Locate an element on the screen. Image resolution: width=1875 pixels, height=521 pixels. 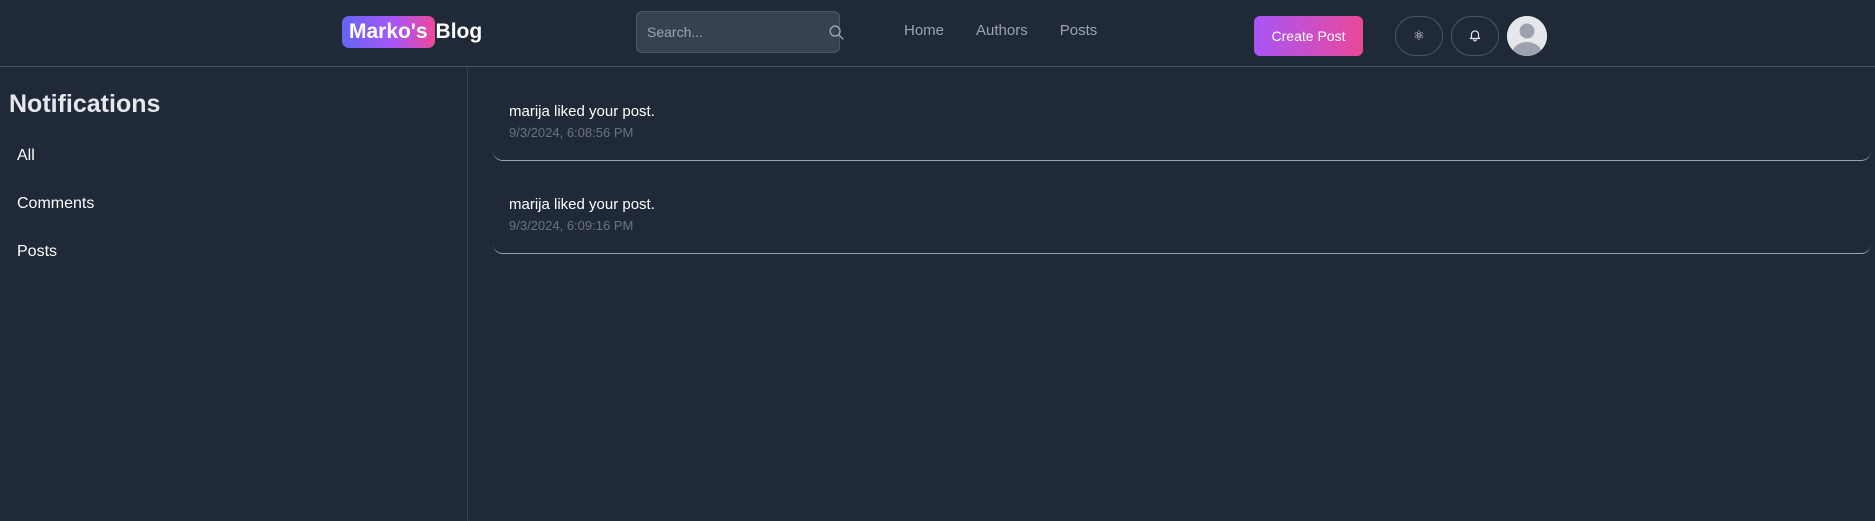
notifications-button is located at coordinates (1475, 36).